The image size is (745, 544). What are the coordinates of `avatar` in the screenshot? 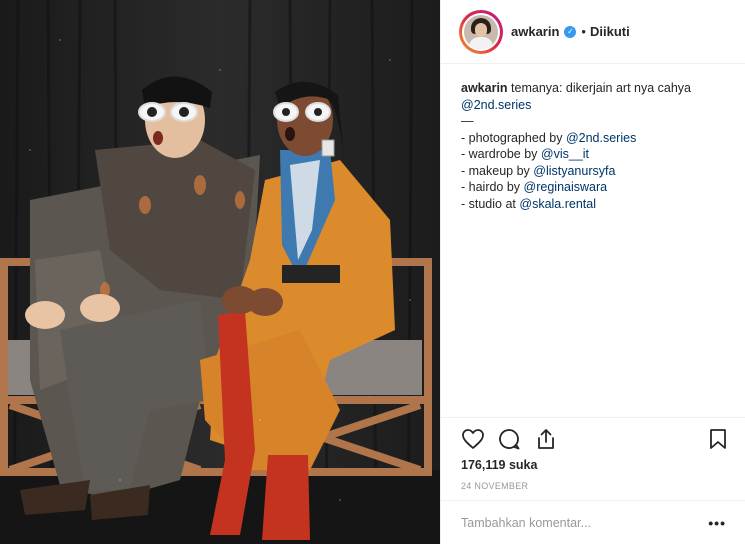 It's located at (481, 31).